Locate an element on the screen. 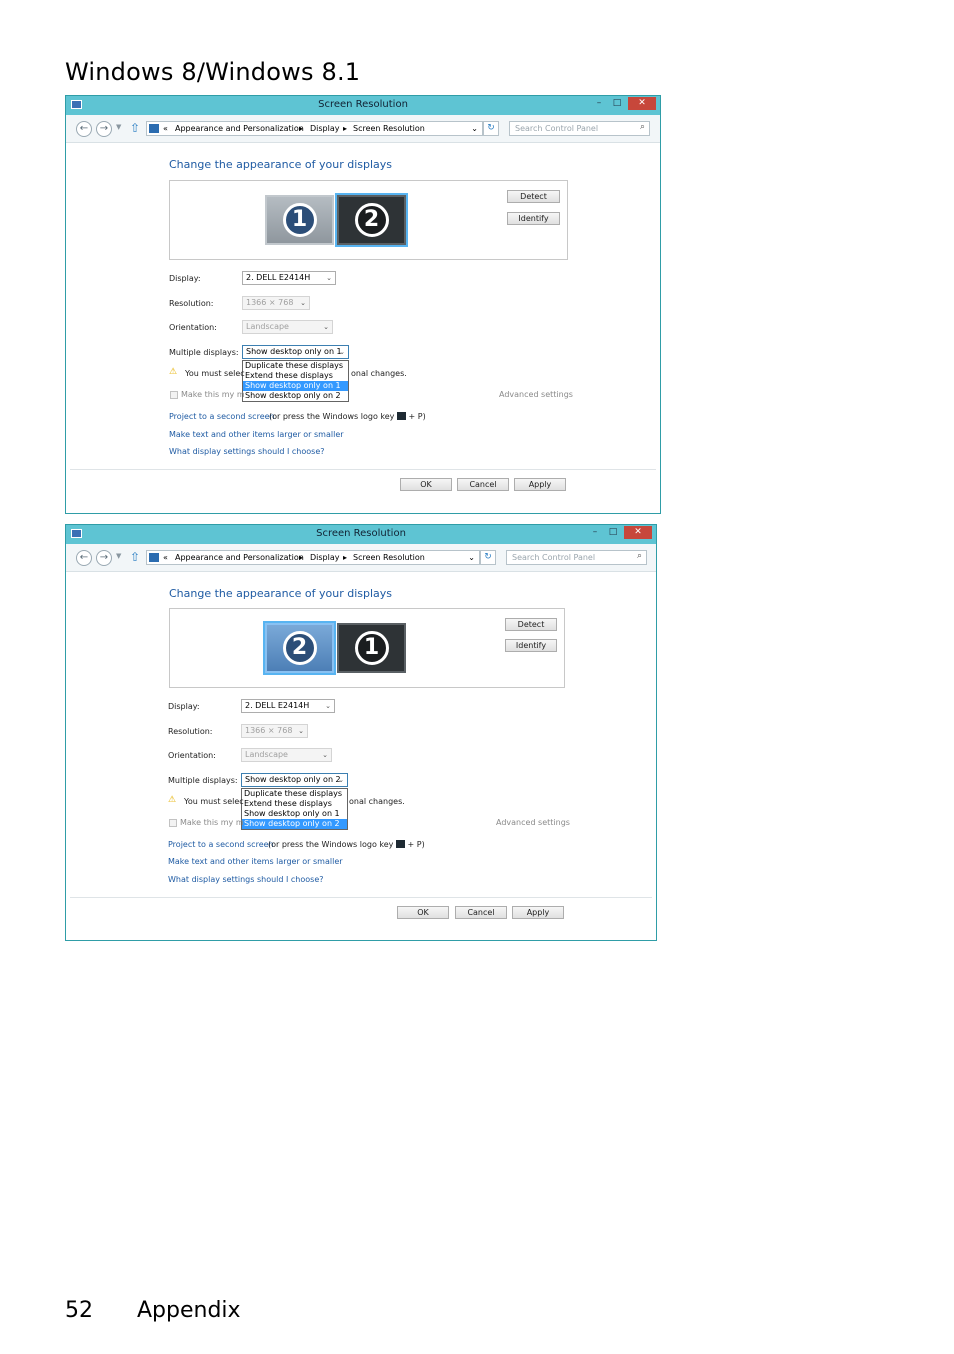  multiple-displays-select: Show desktop only on 2 ⌄ is located at coordinates (294, 780).